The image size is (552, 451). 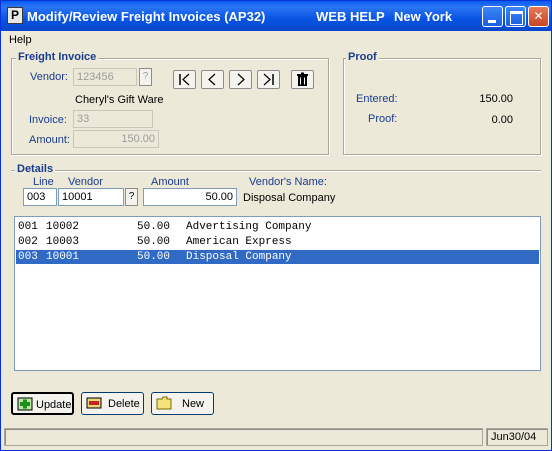 I want to click on last-record-icon, so click(x=268, y=79).